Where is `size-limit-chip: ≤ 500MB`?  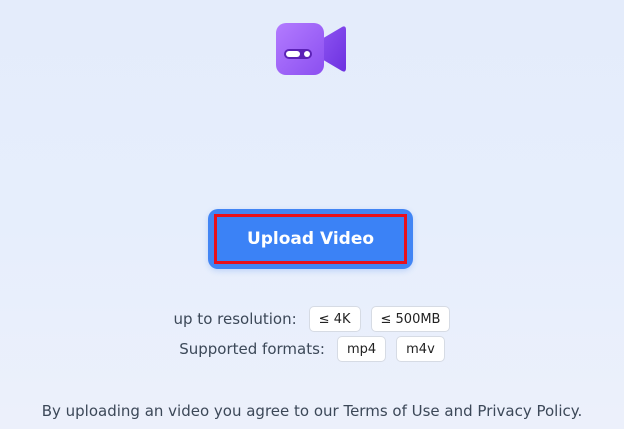
size-limit-chip: ≤ 500MB is located at coordinates (410, 319).